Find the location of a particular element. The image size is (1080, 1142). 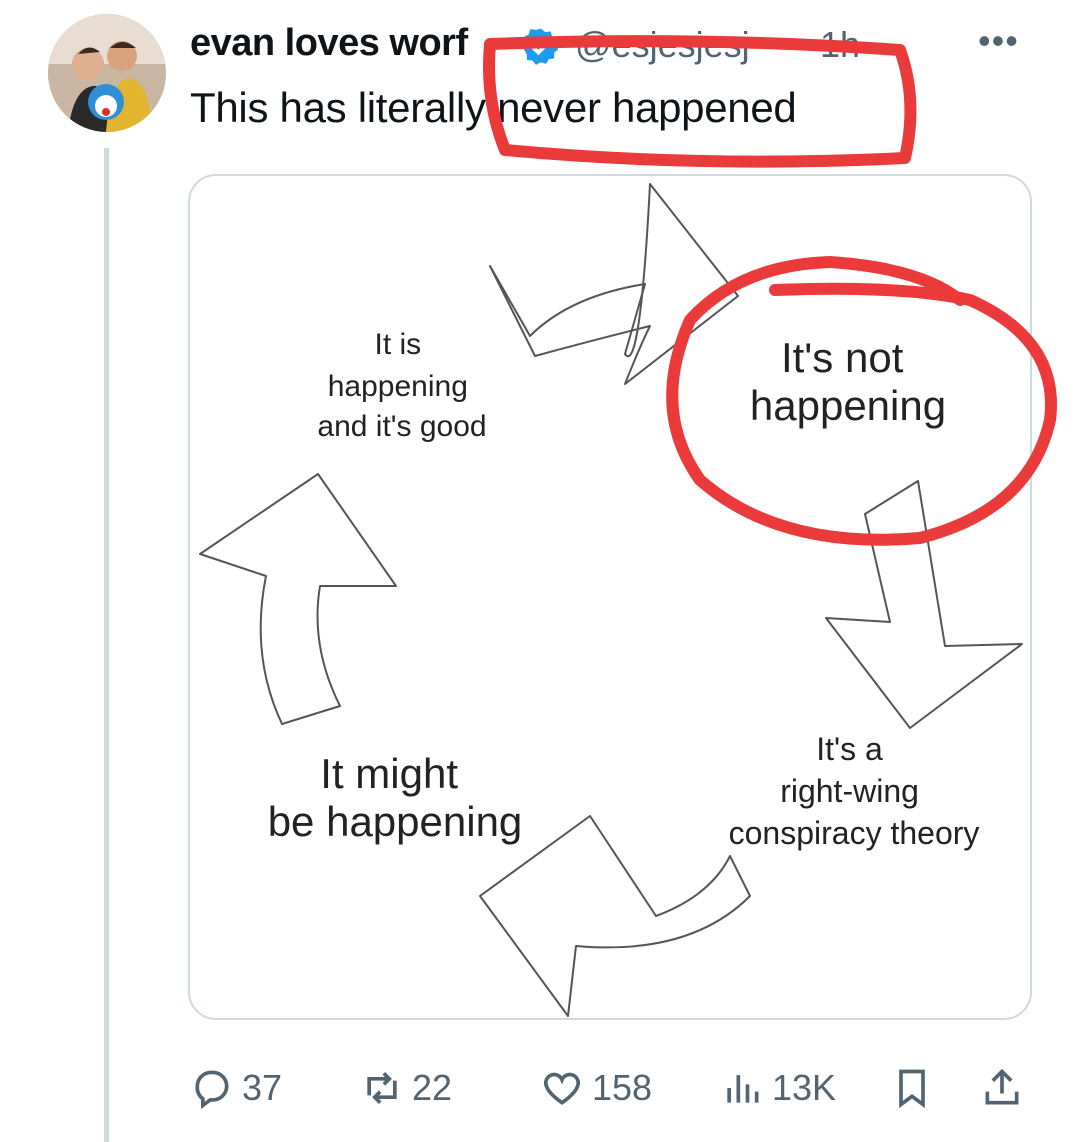

like-button: 158 is located at coordinates (596, 1088).